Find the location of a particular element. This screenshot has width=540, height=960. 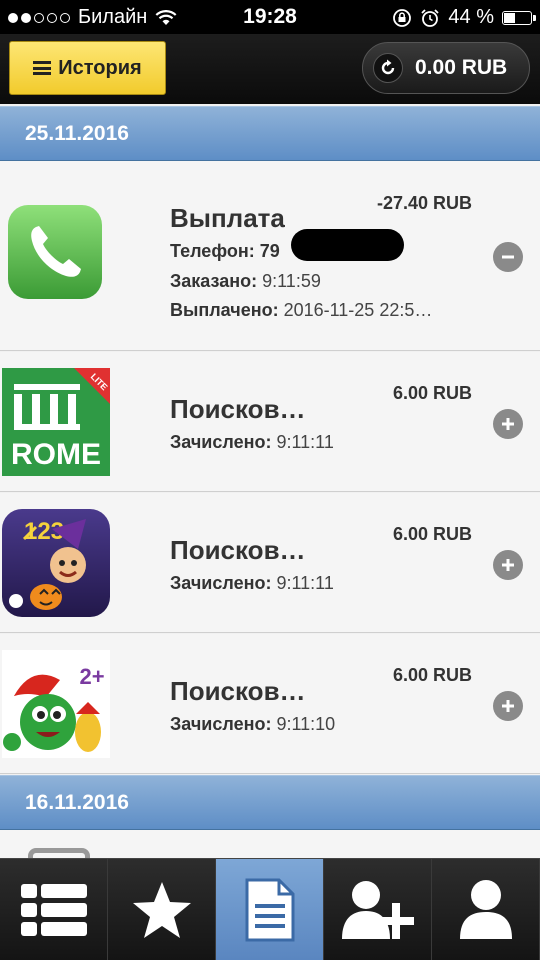

tab-list is located at coordinates (54, 909).